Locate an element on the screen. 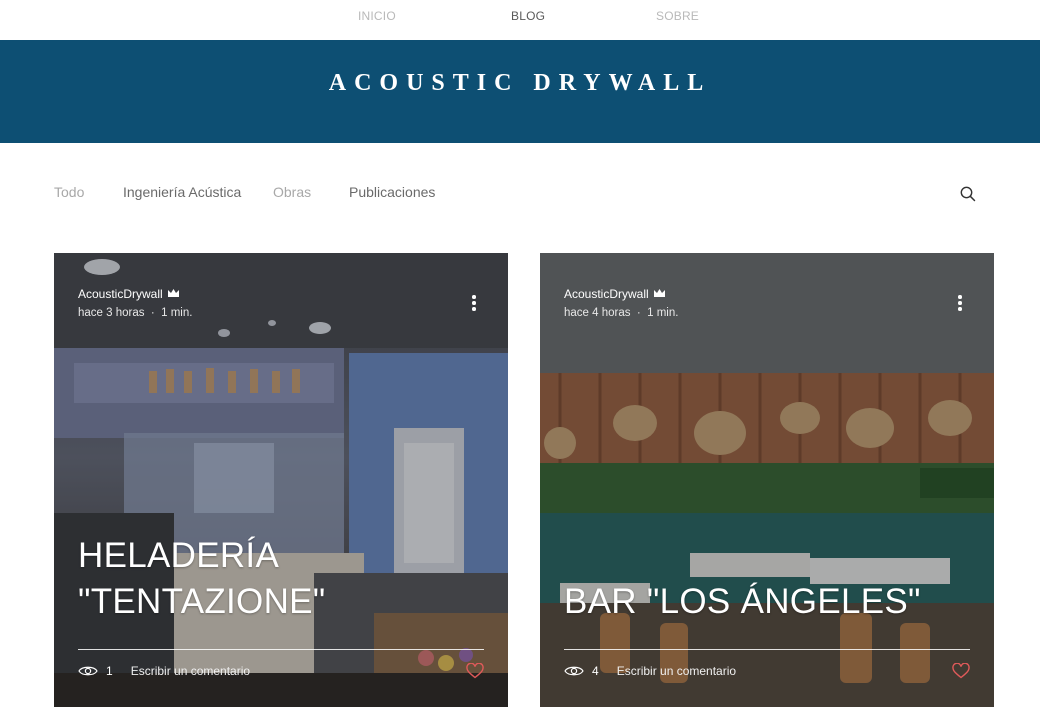 Image resolution: width=1040 pixels, height=728 pixels. view-count-value: 1 is located at coordinates (109, 671).